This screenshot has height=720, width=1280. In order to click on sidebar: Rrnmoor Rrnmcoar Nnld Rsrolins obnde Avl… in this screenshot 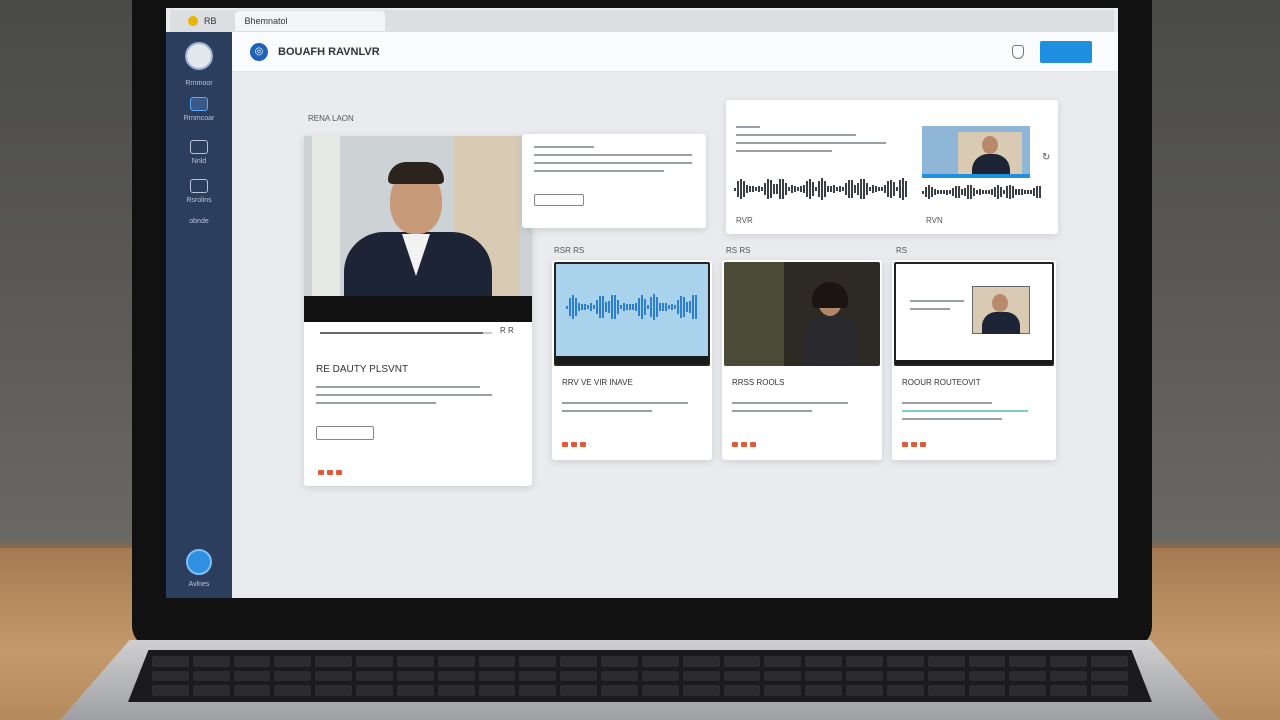, I will do `click(199, 315)`.